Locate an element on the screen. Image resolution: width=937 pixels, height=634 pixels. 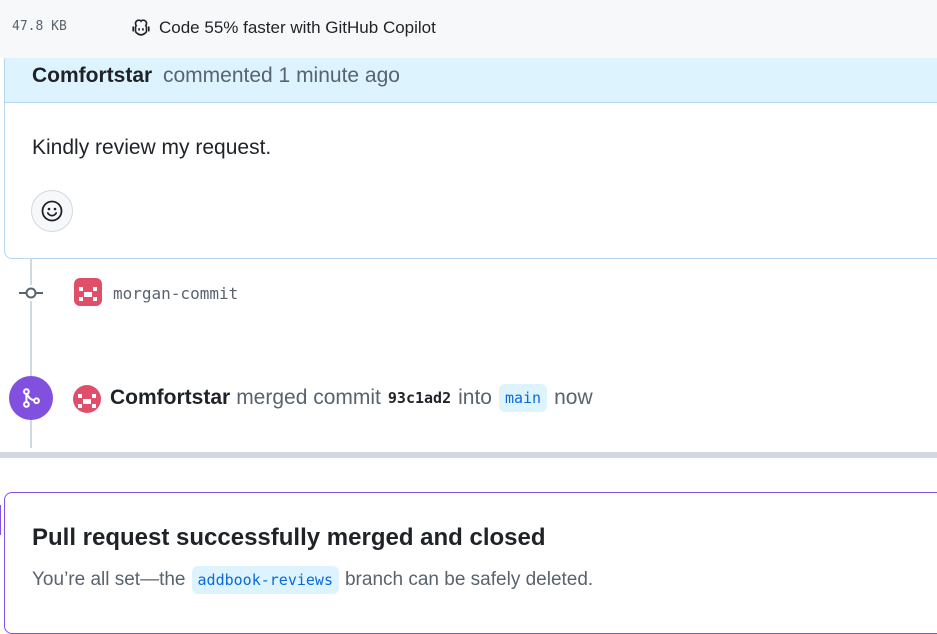
file-size: 47.8 KB is located at coordinates (39, 26).